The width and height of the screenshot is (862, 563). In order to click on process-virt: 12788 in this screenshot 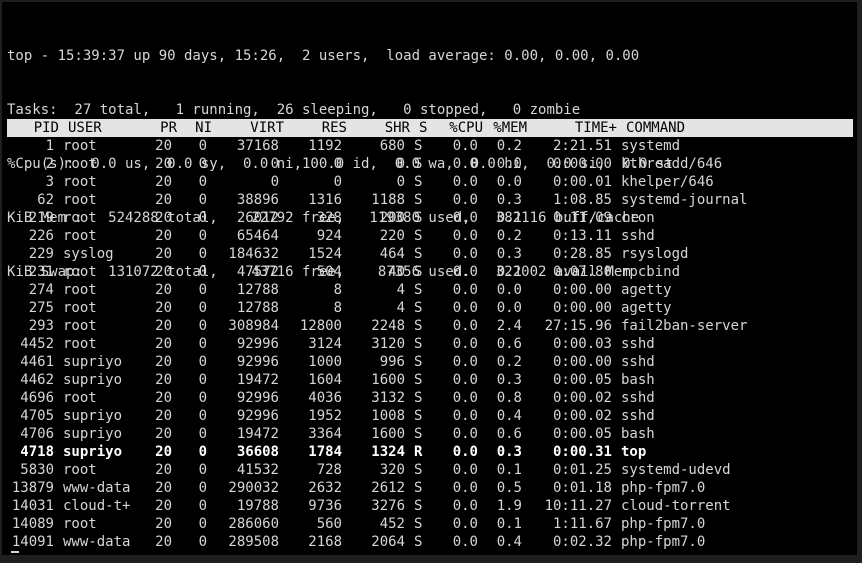, I will do `click(257, 308)`.